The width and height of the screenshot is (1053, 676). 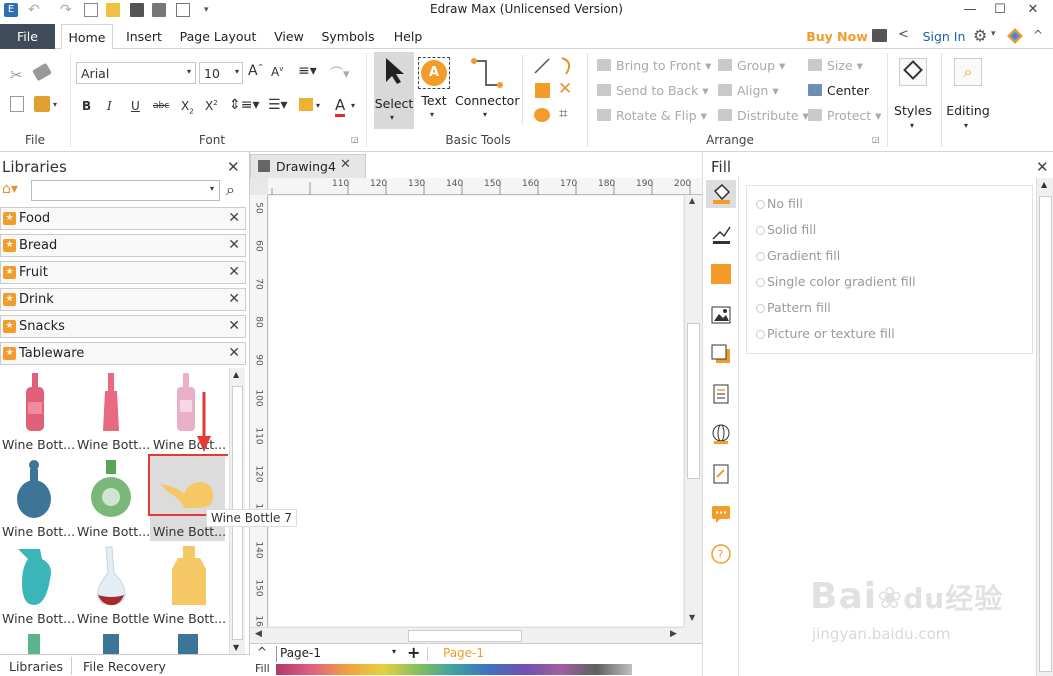 I want to click on settings-gear-icon: ⚙, so click(x=980, y=35).